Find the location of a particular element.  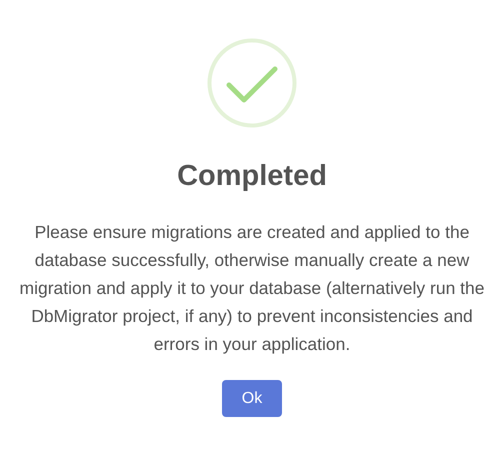

checkmark-icon is located at coordinates (252, 83).